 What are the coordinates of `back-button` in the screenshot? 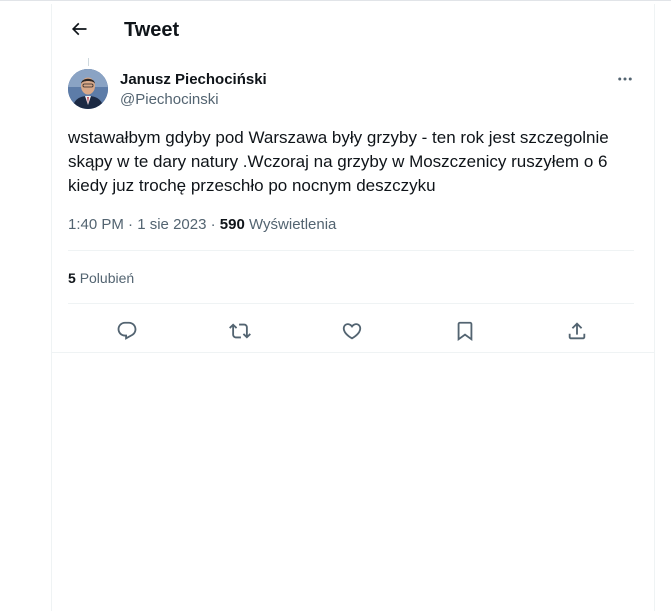 It's located at (79, 29).